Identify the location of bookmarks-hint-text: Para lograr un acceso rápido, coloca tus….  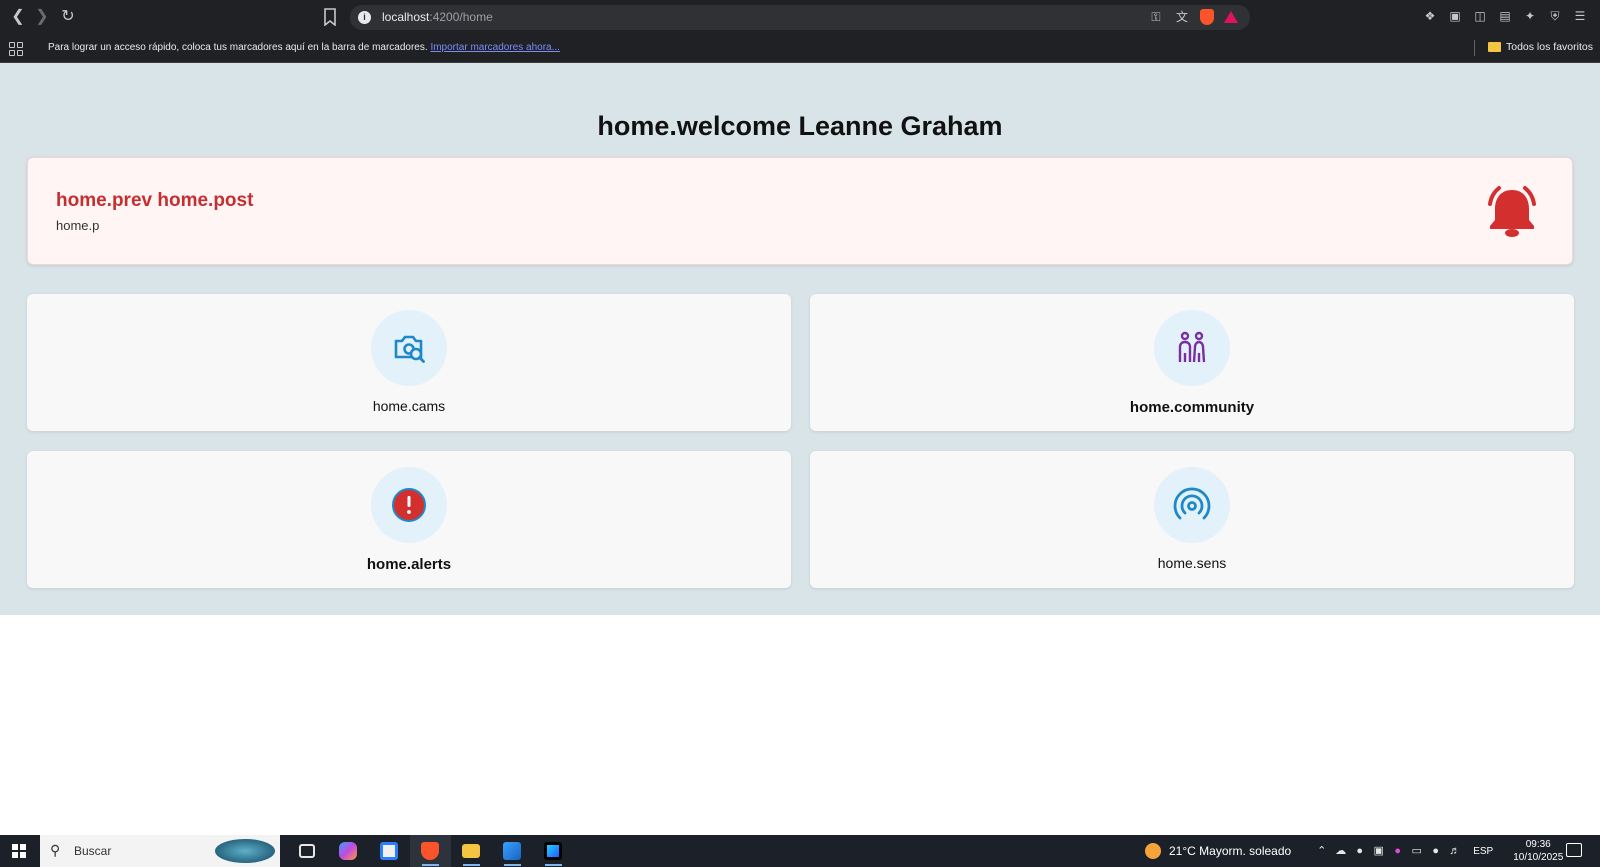
(238, 47).